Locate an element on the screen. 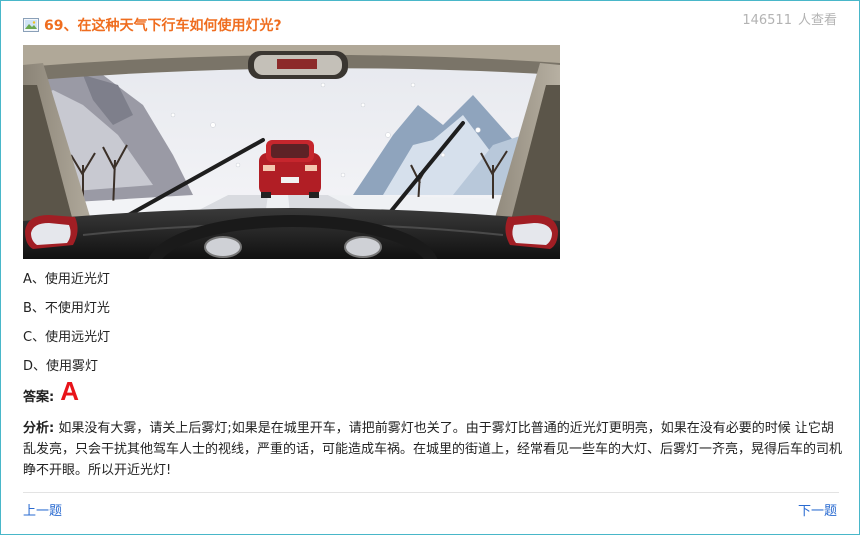  view-suffix: 人查看 is located at coordinates (817, 20).